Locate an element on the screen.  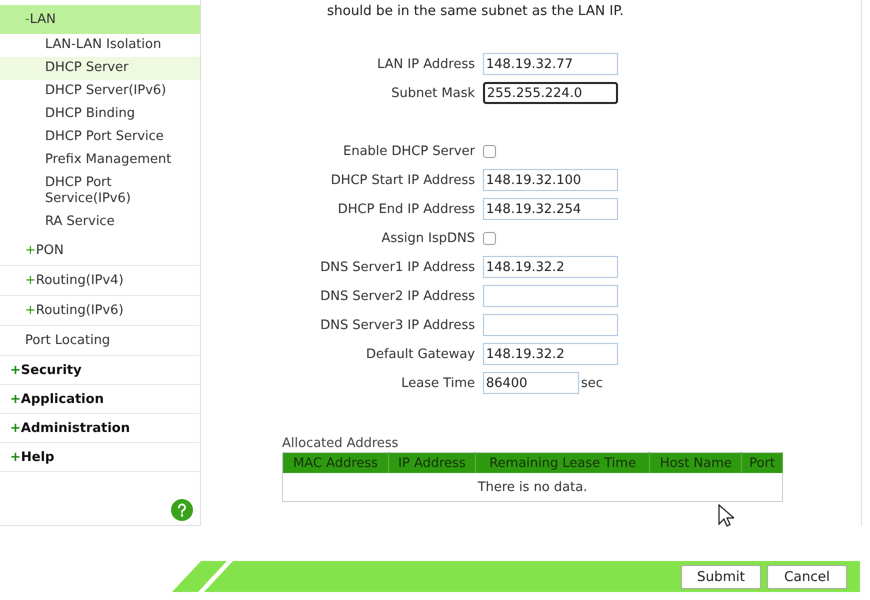
field-label: Lease Time is located at coordinates (438, 383).